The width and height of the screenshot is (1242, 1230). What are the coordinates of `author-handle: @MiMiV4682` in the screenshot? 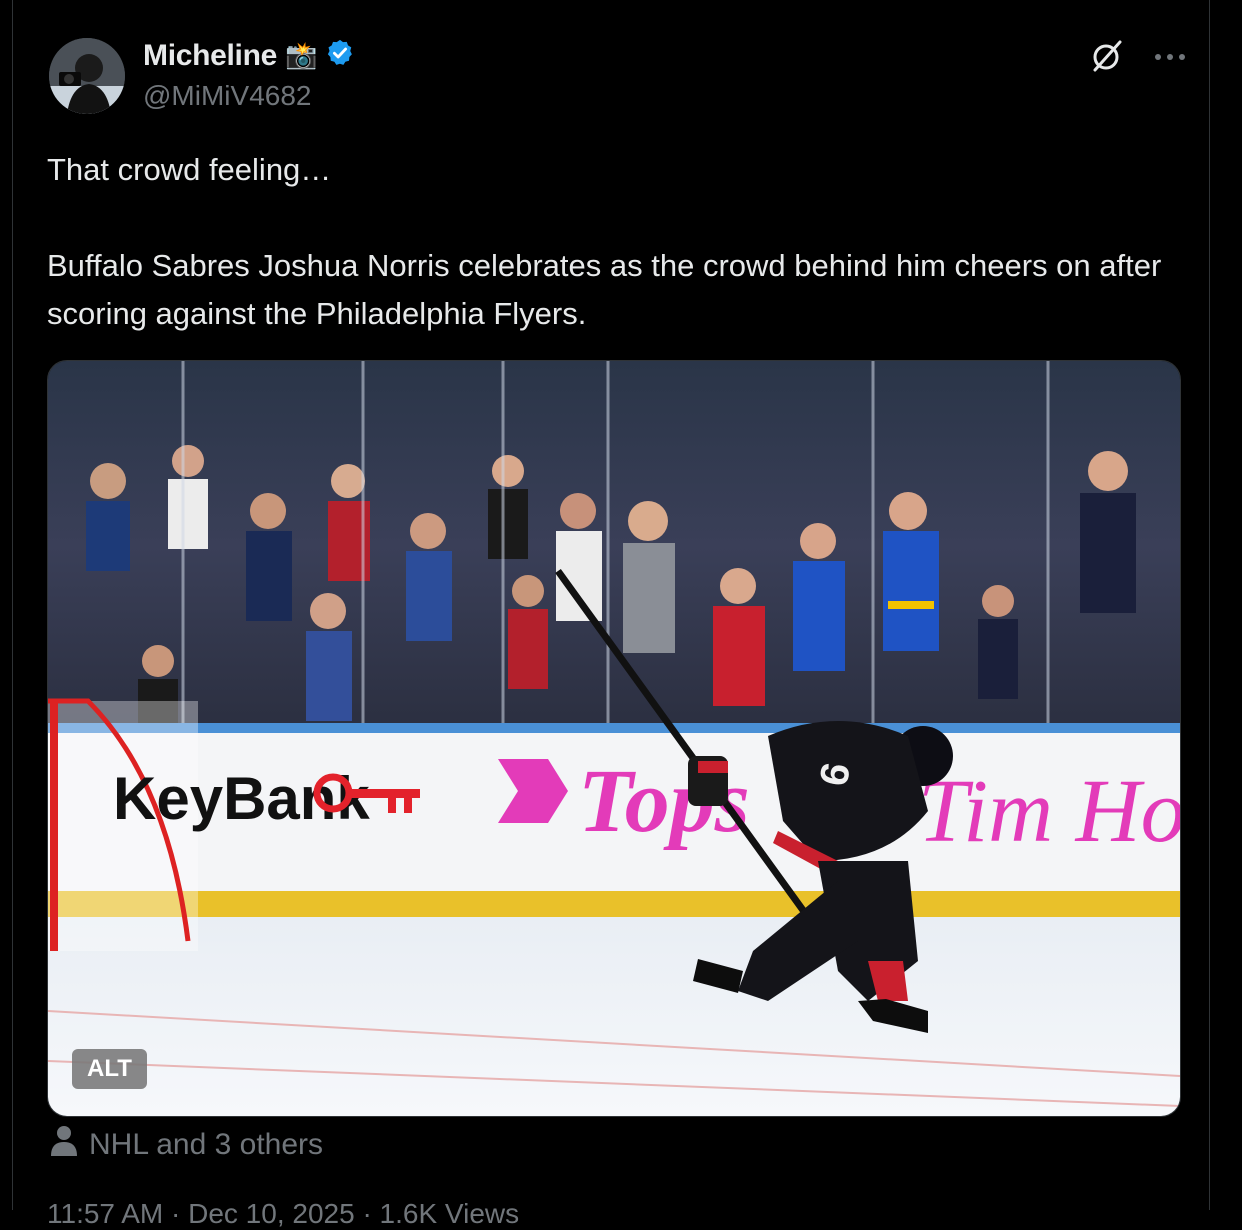 It's located at (227, 96).